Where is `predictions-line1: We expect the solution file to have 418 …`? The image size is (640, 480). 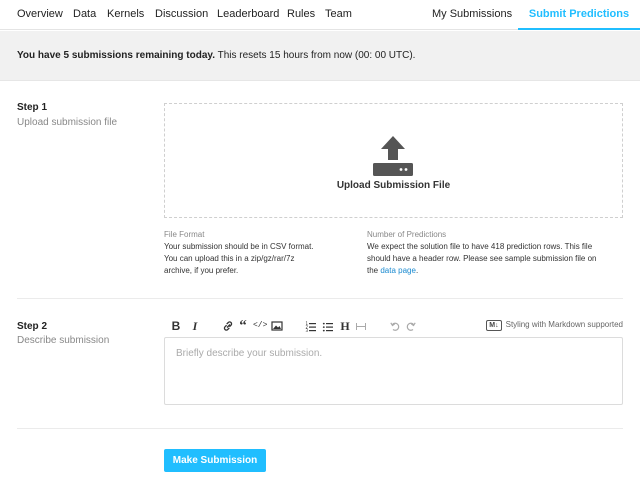
predictions-line1: We expect the solution file to have 418 … is located at coordinates (480, 246).